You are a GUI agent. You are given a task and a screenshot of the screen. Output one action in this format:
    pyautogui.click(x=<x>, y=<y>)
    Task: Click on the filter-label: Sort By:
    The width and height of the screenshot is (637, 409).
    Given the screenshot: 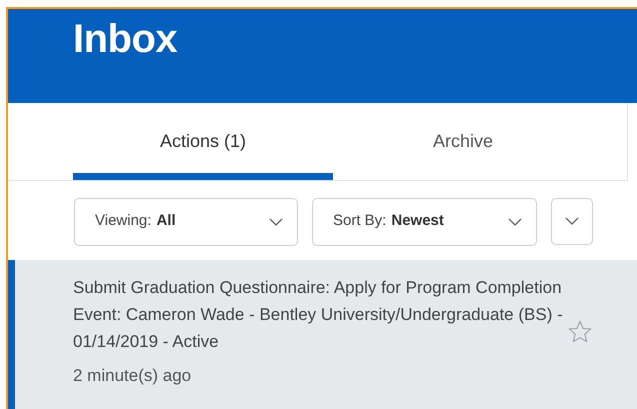 What is the action you would take?
    pyautogui.click(x=359, y=221)
    